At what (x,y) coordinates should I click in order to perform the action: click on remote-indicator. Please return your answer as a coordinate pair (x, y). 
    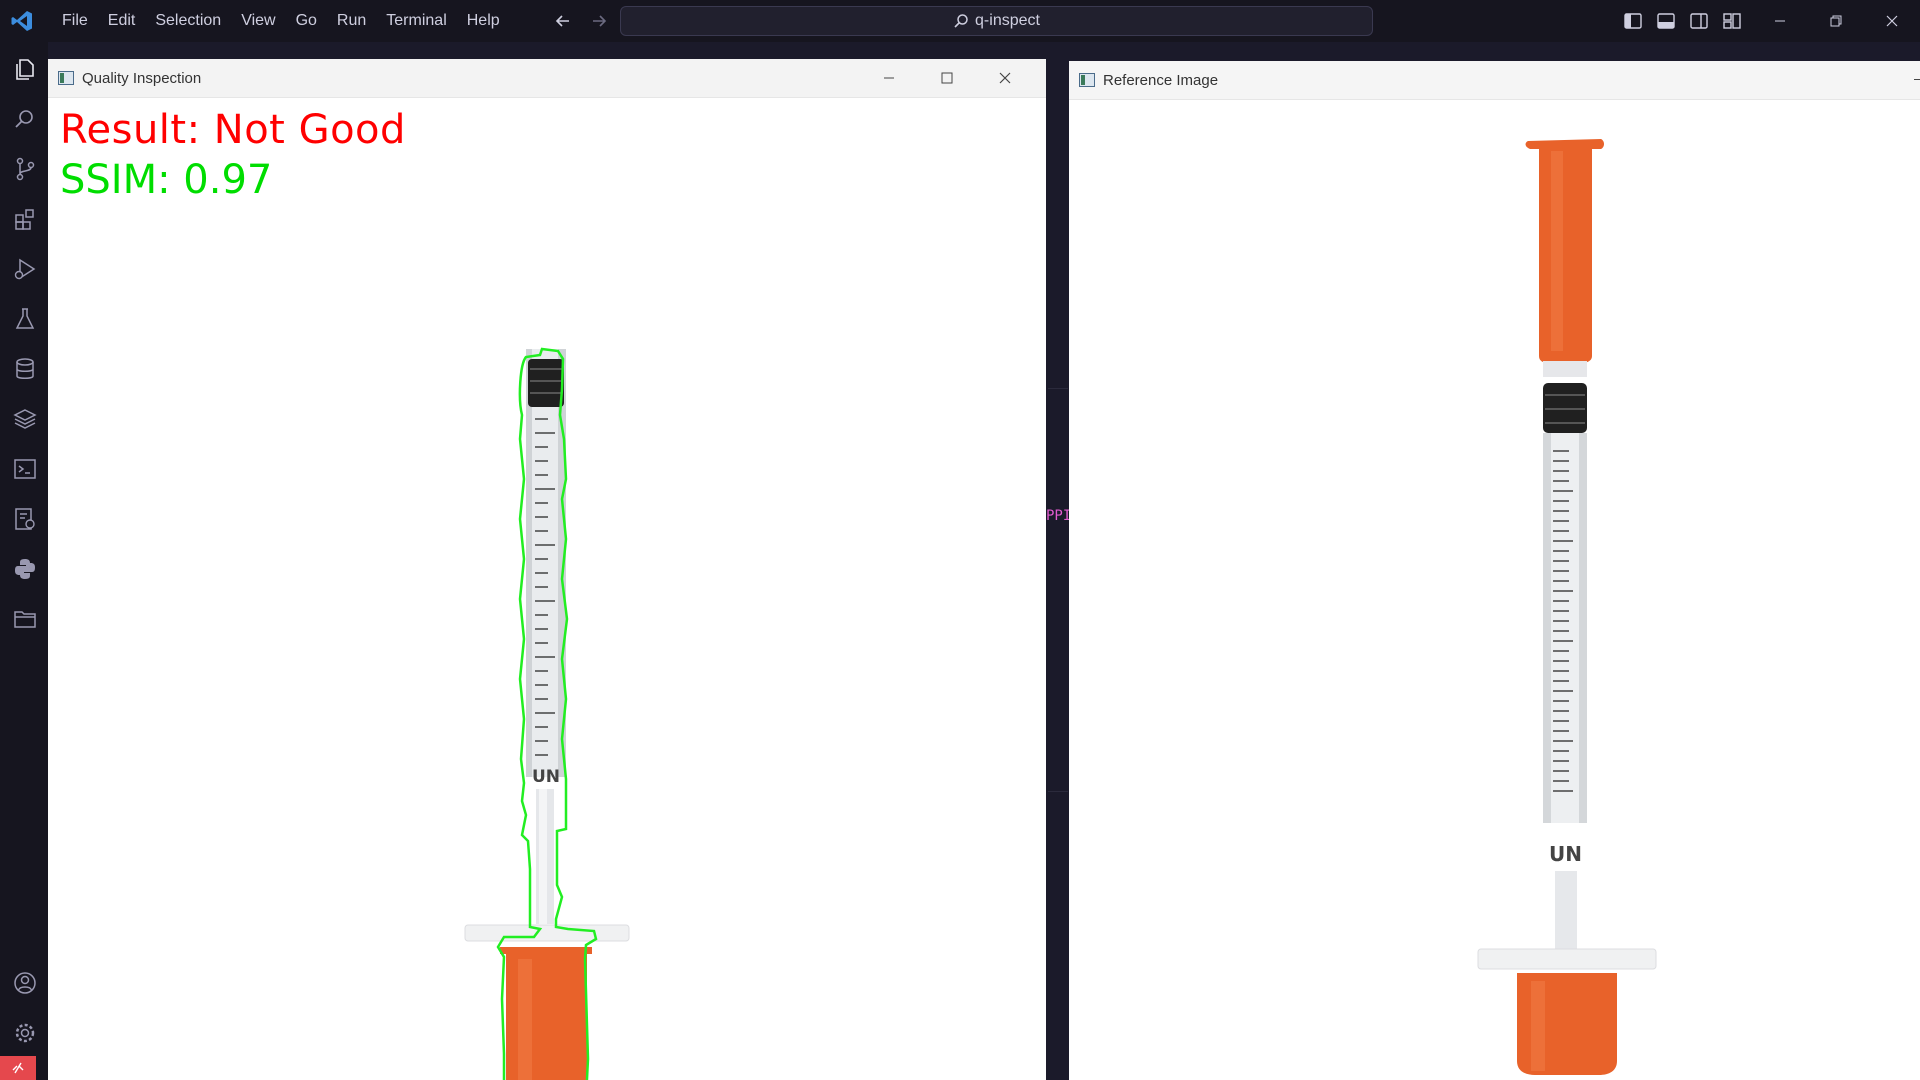
    Looking at the image, I should click on (18, 1068).